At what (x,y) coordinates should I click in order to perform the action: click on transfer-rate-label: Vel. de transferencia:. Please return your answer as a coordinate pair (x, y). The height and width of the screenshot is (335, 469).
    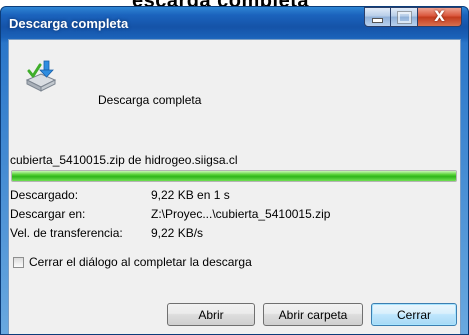
    Looking at the image, I should click on (66, 233).